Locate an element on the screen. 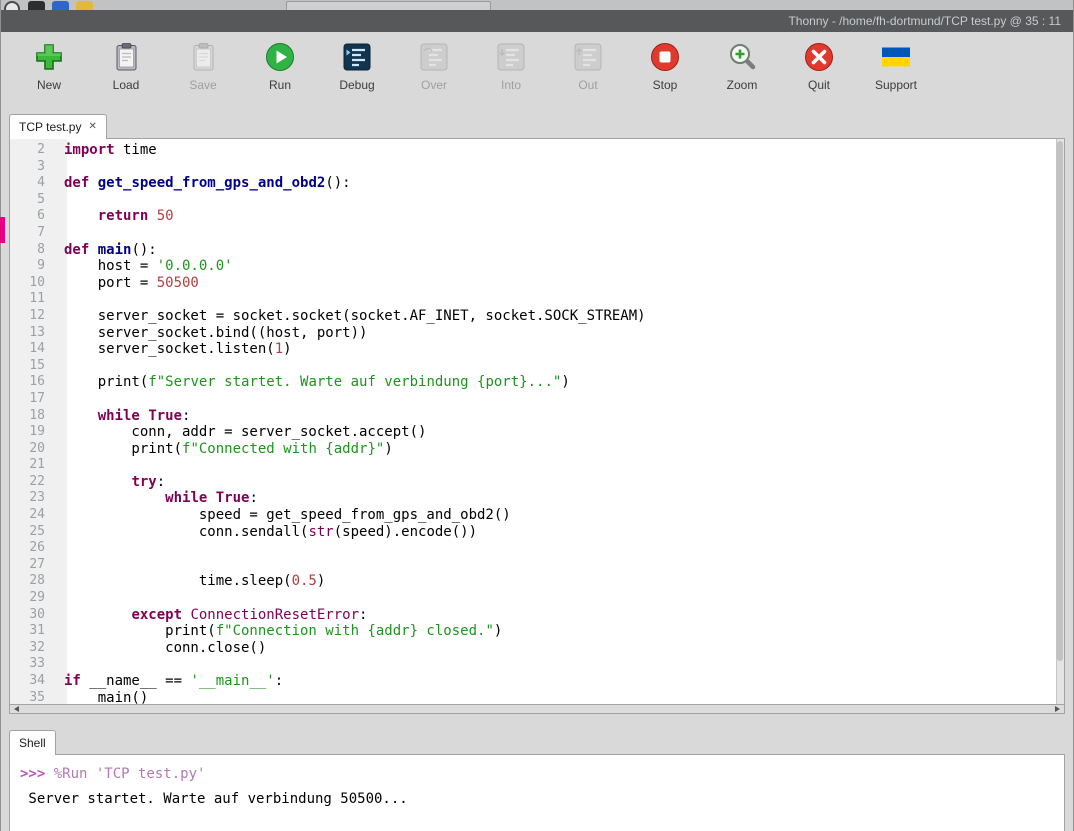 Image resolution: width=1074 pixels, height=831 pixels. tab-close-icon: ✕ is located at coordinates (92, 127).